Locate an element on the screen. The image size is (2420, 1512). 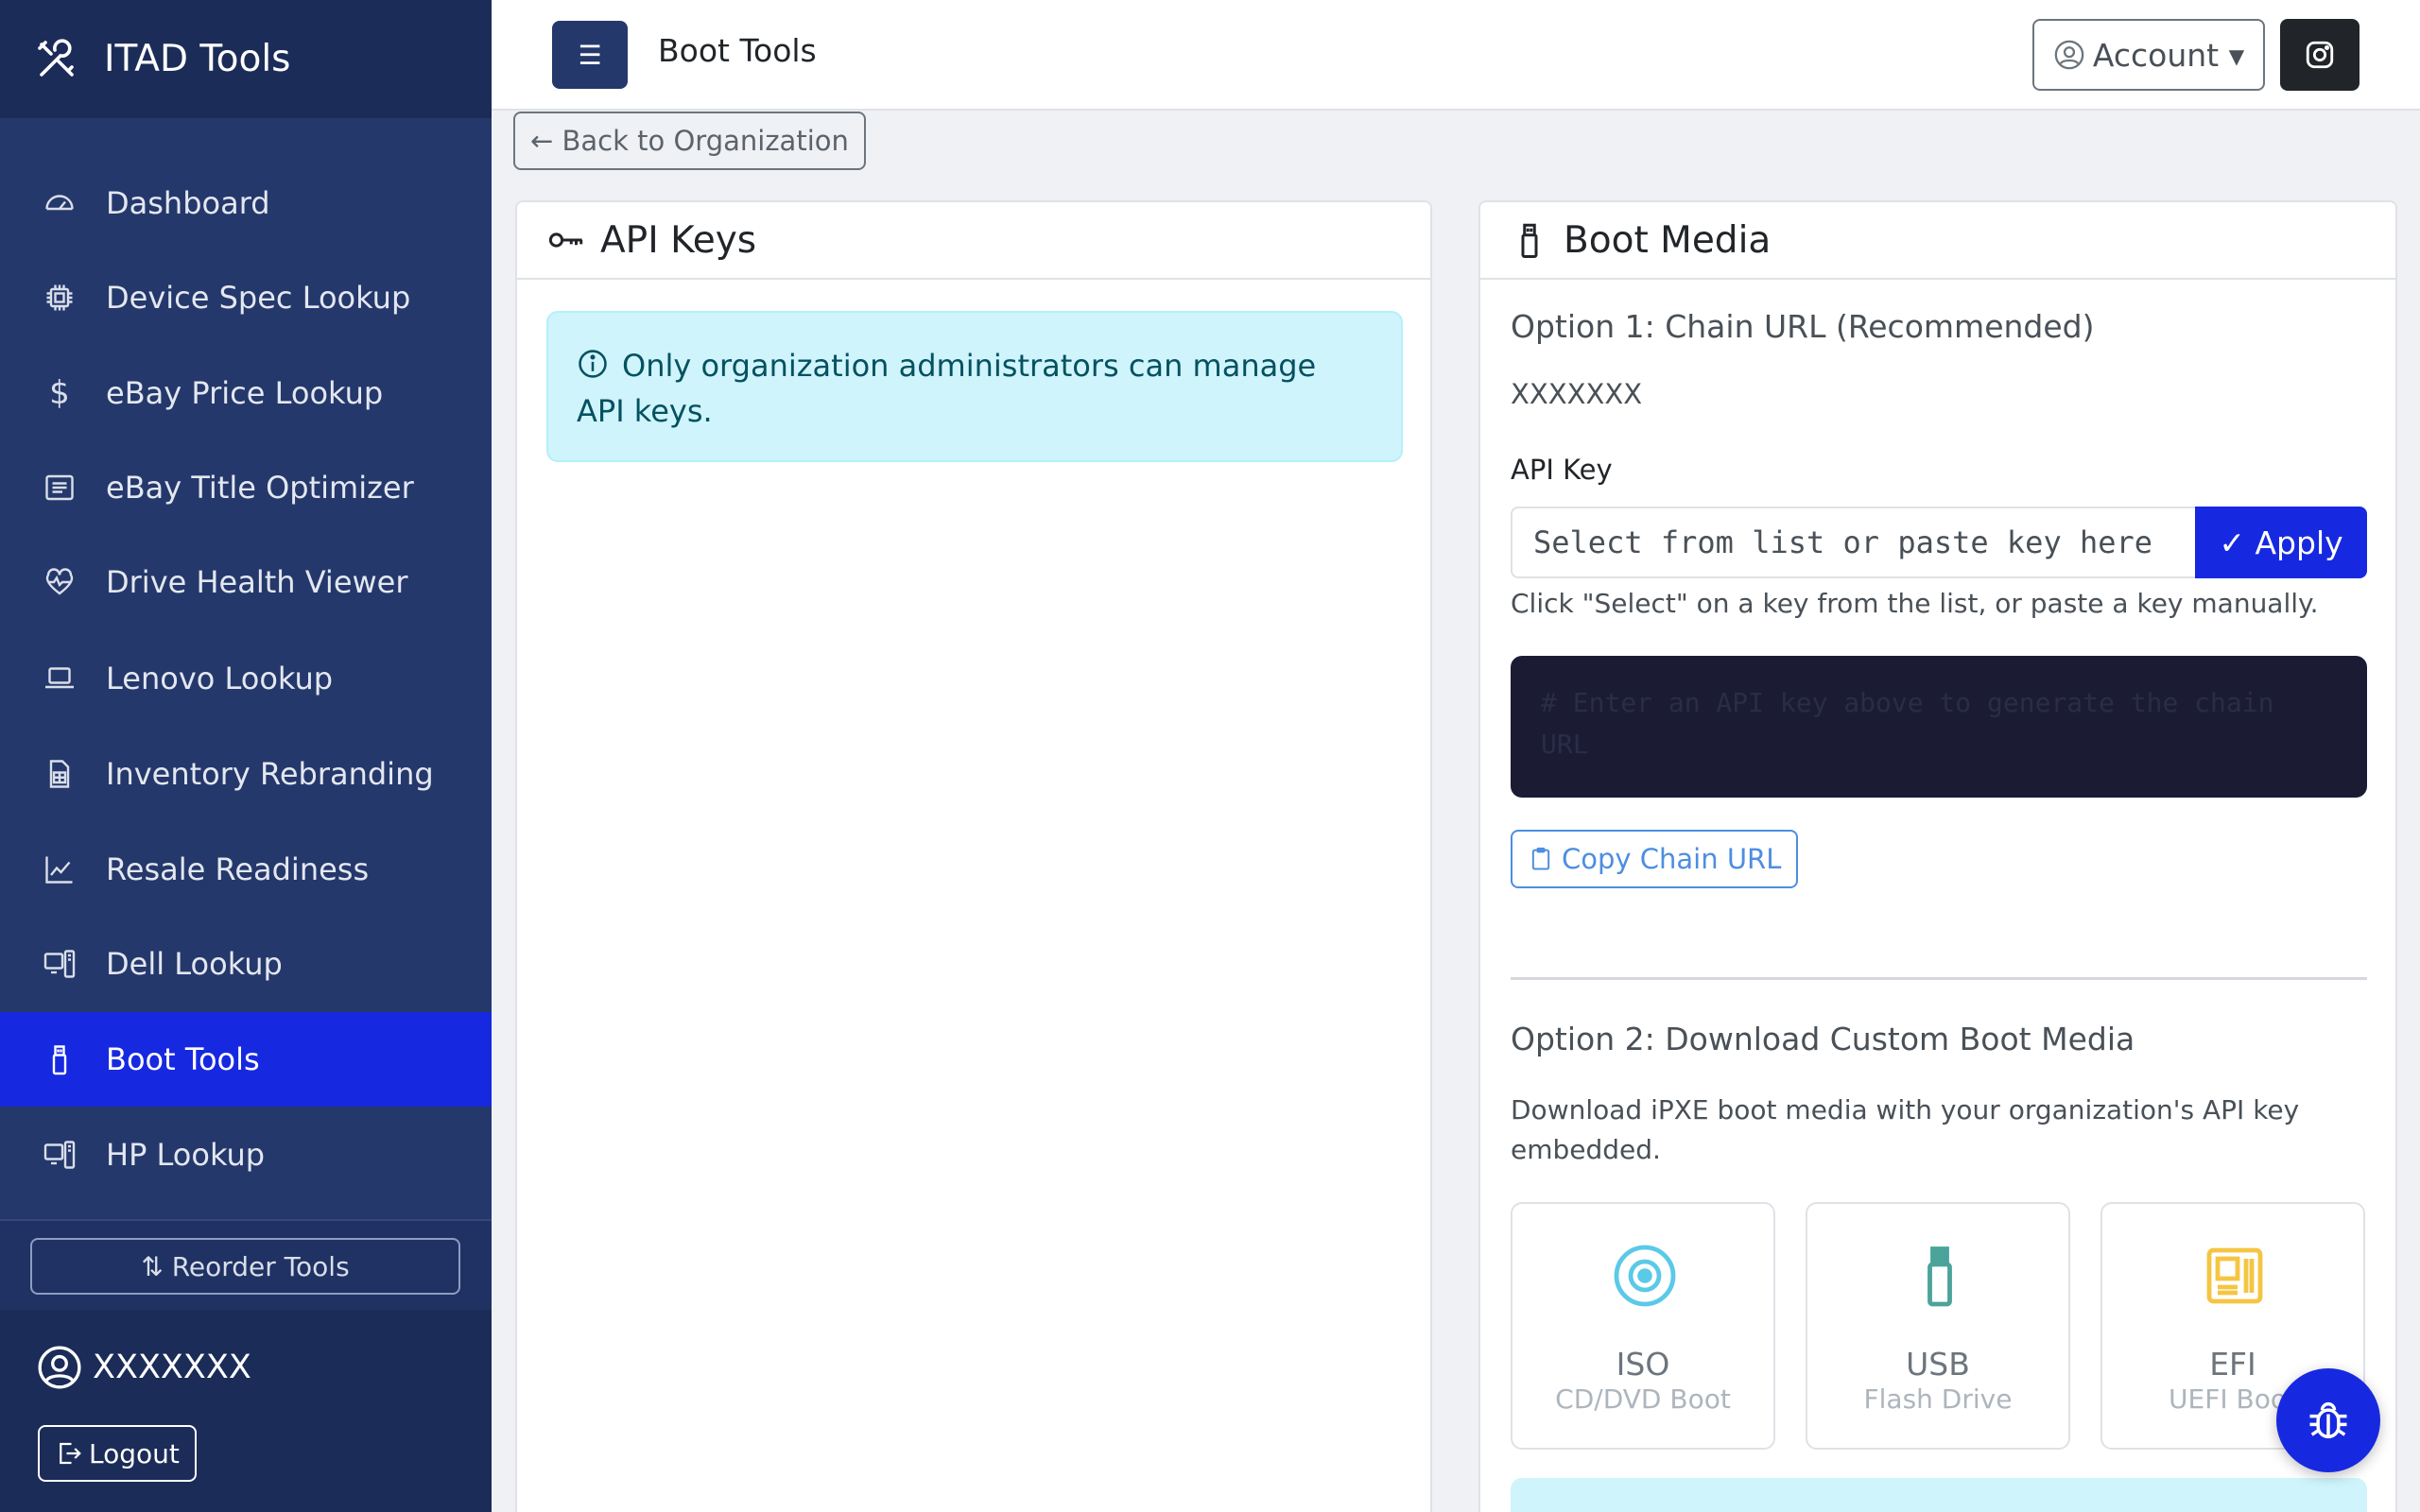
sidebar-item-label: eBay Price Lookup is located at coordinates (245, 393).